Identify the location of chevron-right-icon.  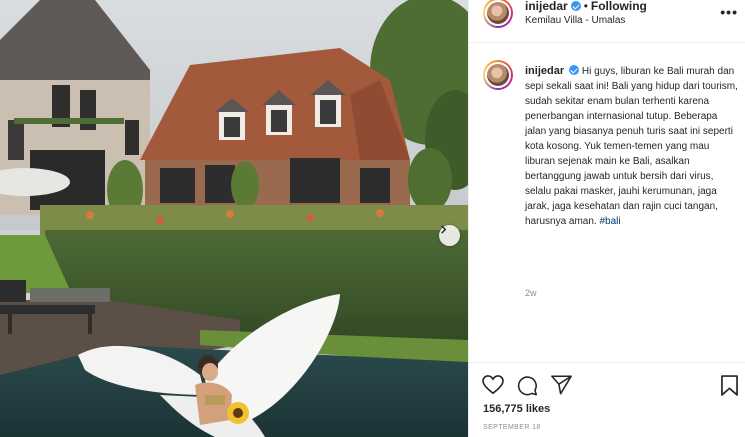
(444, 229).